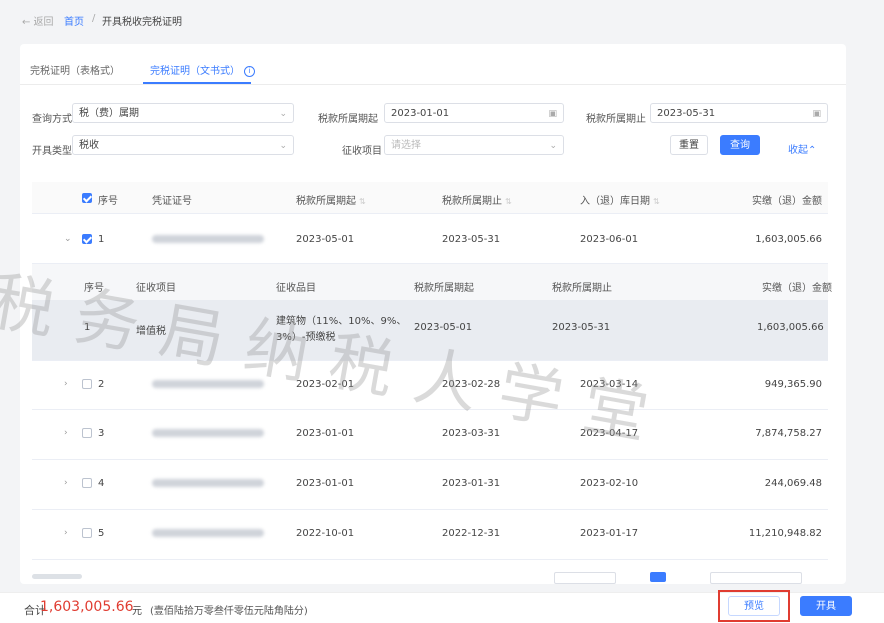 Image resolution: width=884 pixels, height=623 pixels. Describe the element at coordinates (787, 201) in the screenshot. I see `col-amount: 实缴（退）金额` at that location.